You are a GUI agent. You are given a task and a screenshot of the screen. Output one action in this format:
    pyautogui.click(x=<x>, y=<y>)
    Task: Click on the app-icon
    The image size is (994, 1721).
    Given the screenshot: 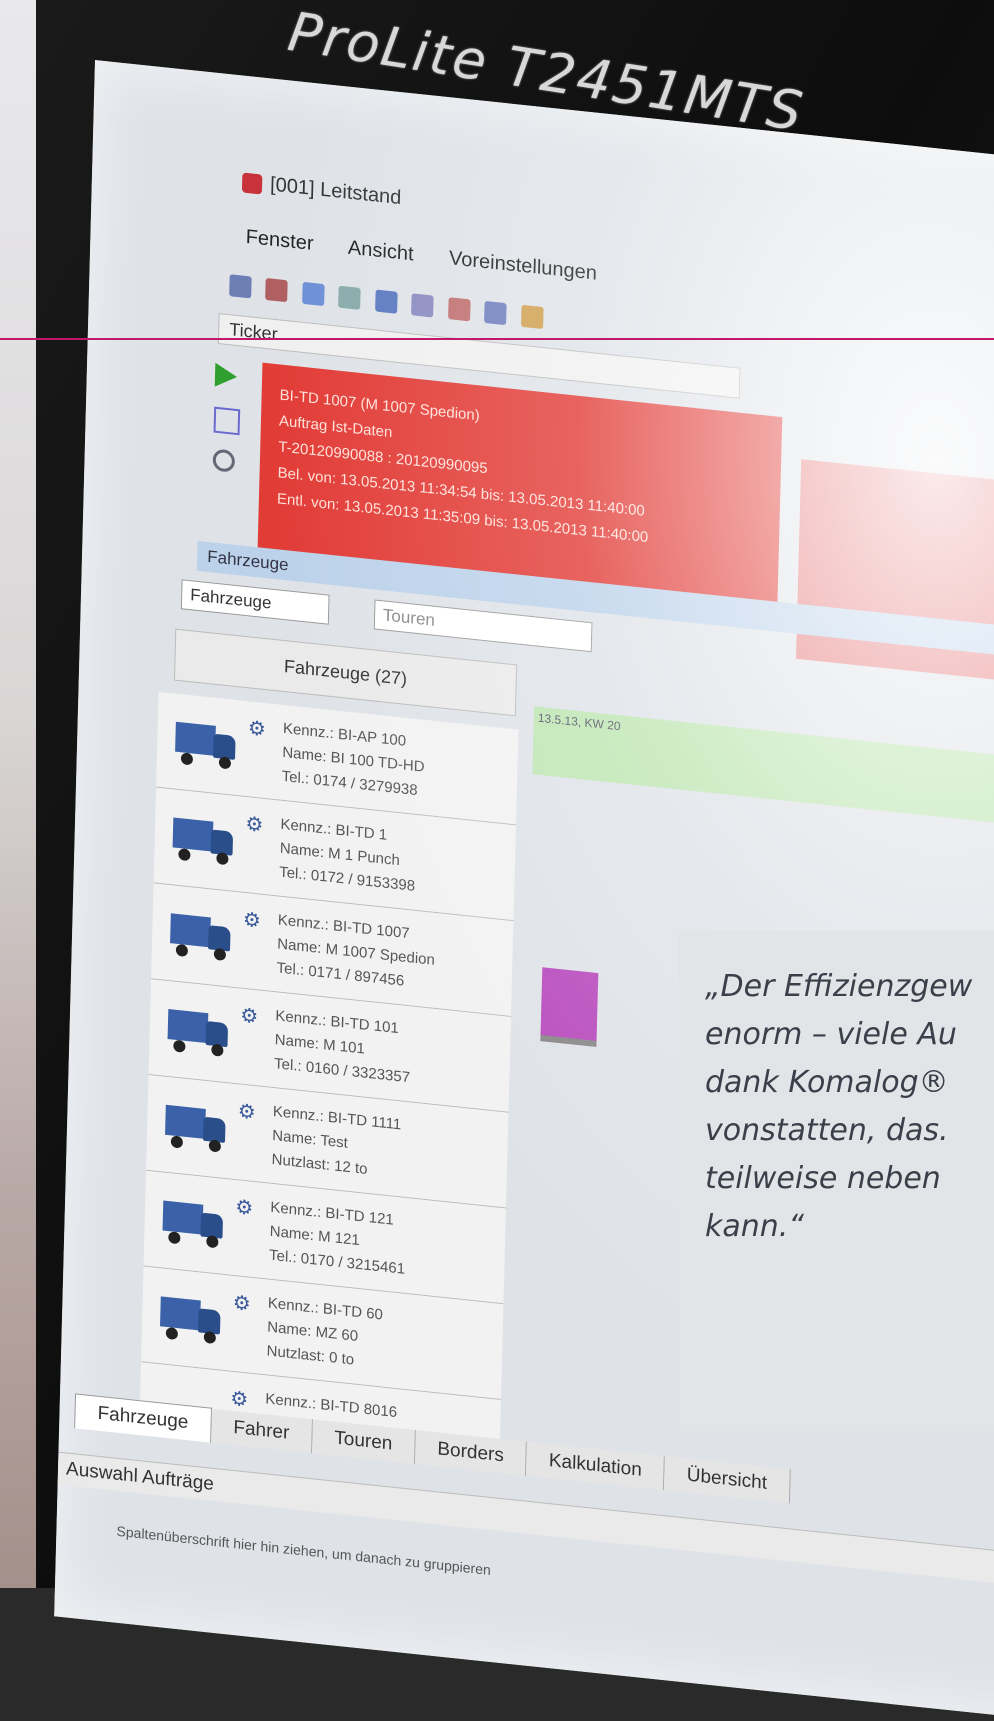 What is the action you would take?
    pyautogui.click(x=252, y=183)
    